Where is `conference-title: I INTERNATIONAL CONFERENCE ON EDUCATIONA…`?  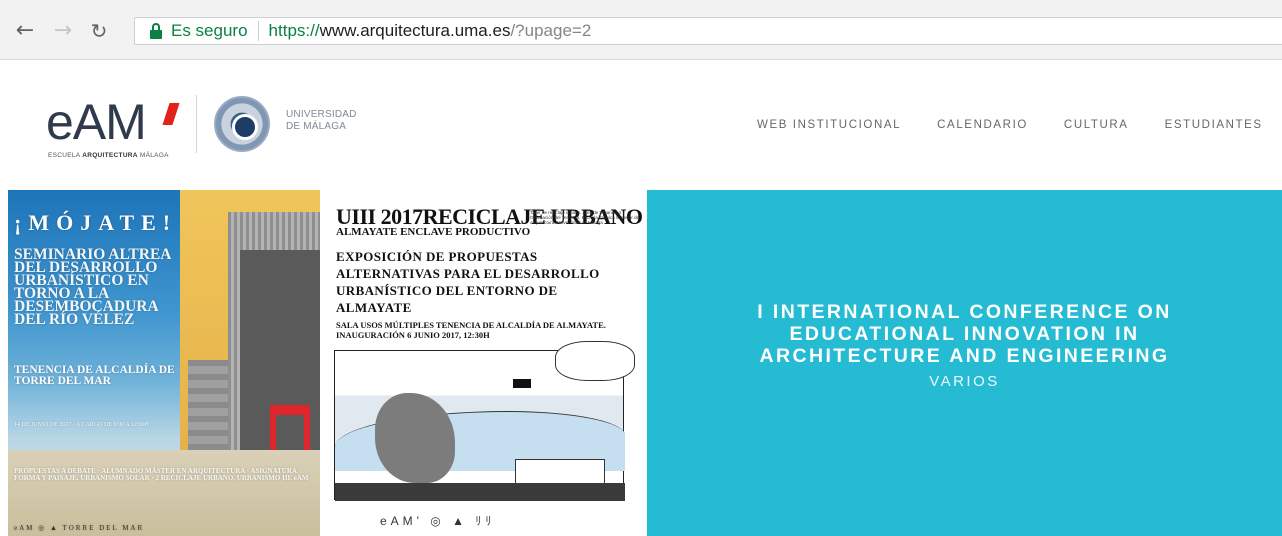 conference-title: I INTERNATIONAL CONFERENCE ON EDUCATIONA… is located at coordinates (965, 334).